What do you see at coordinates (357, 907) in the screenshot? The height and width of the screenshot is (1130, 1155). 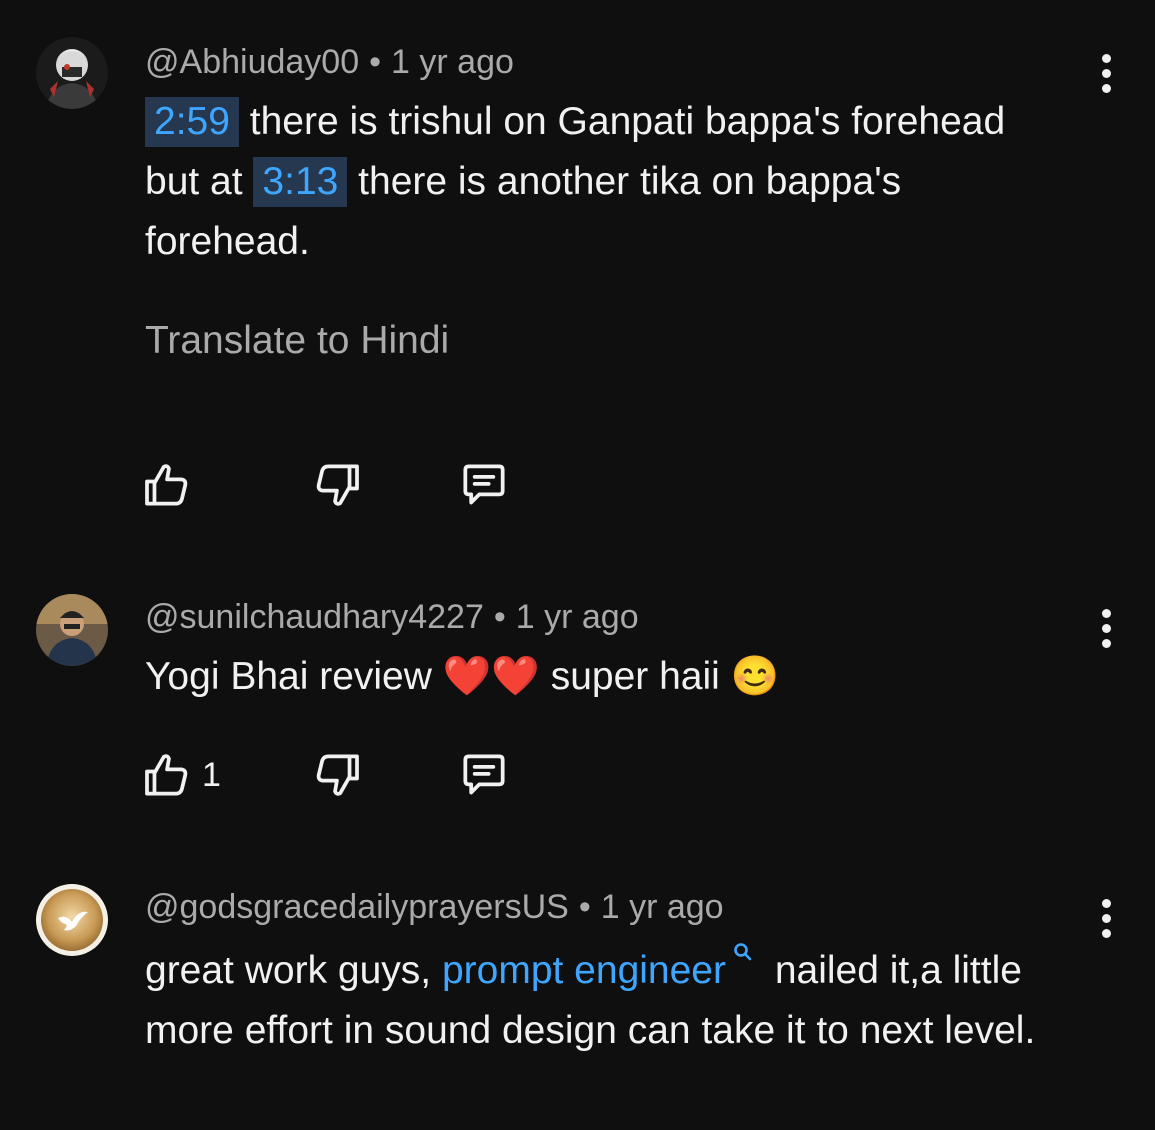 I see `comment-author: @godsgracedailyprayersUS` at bounding box center [357, 907].